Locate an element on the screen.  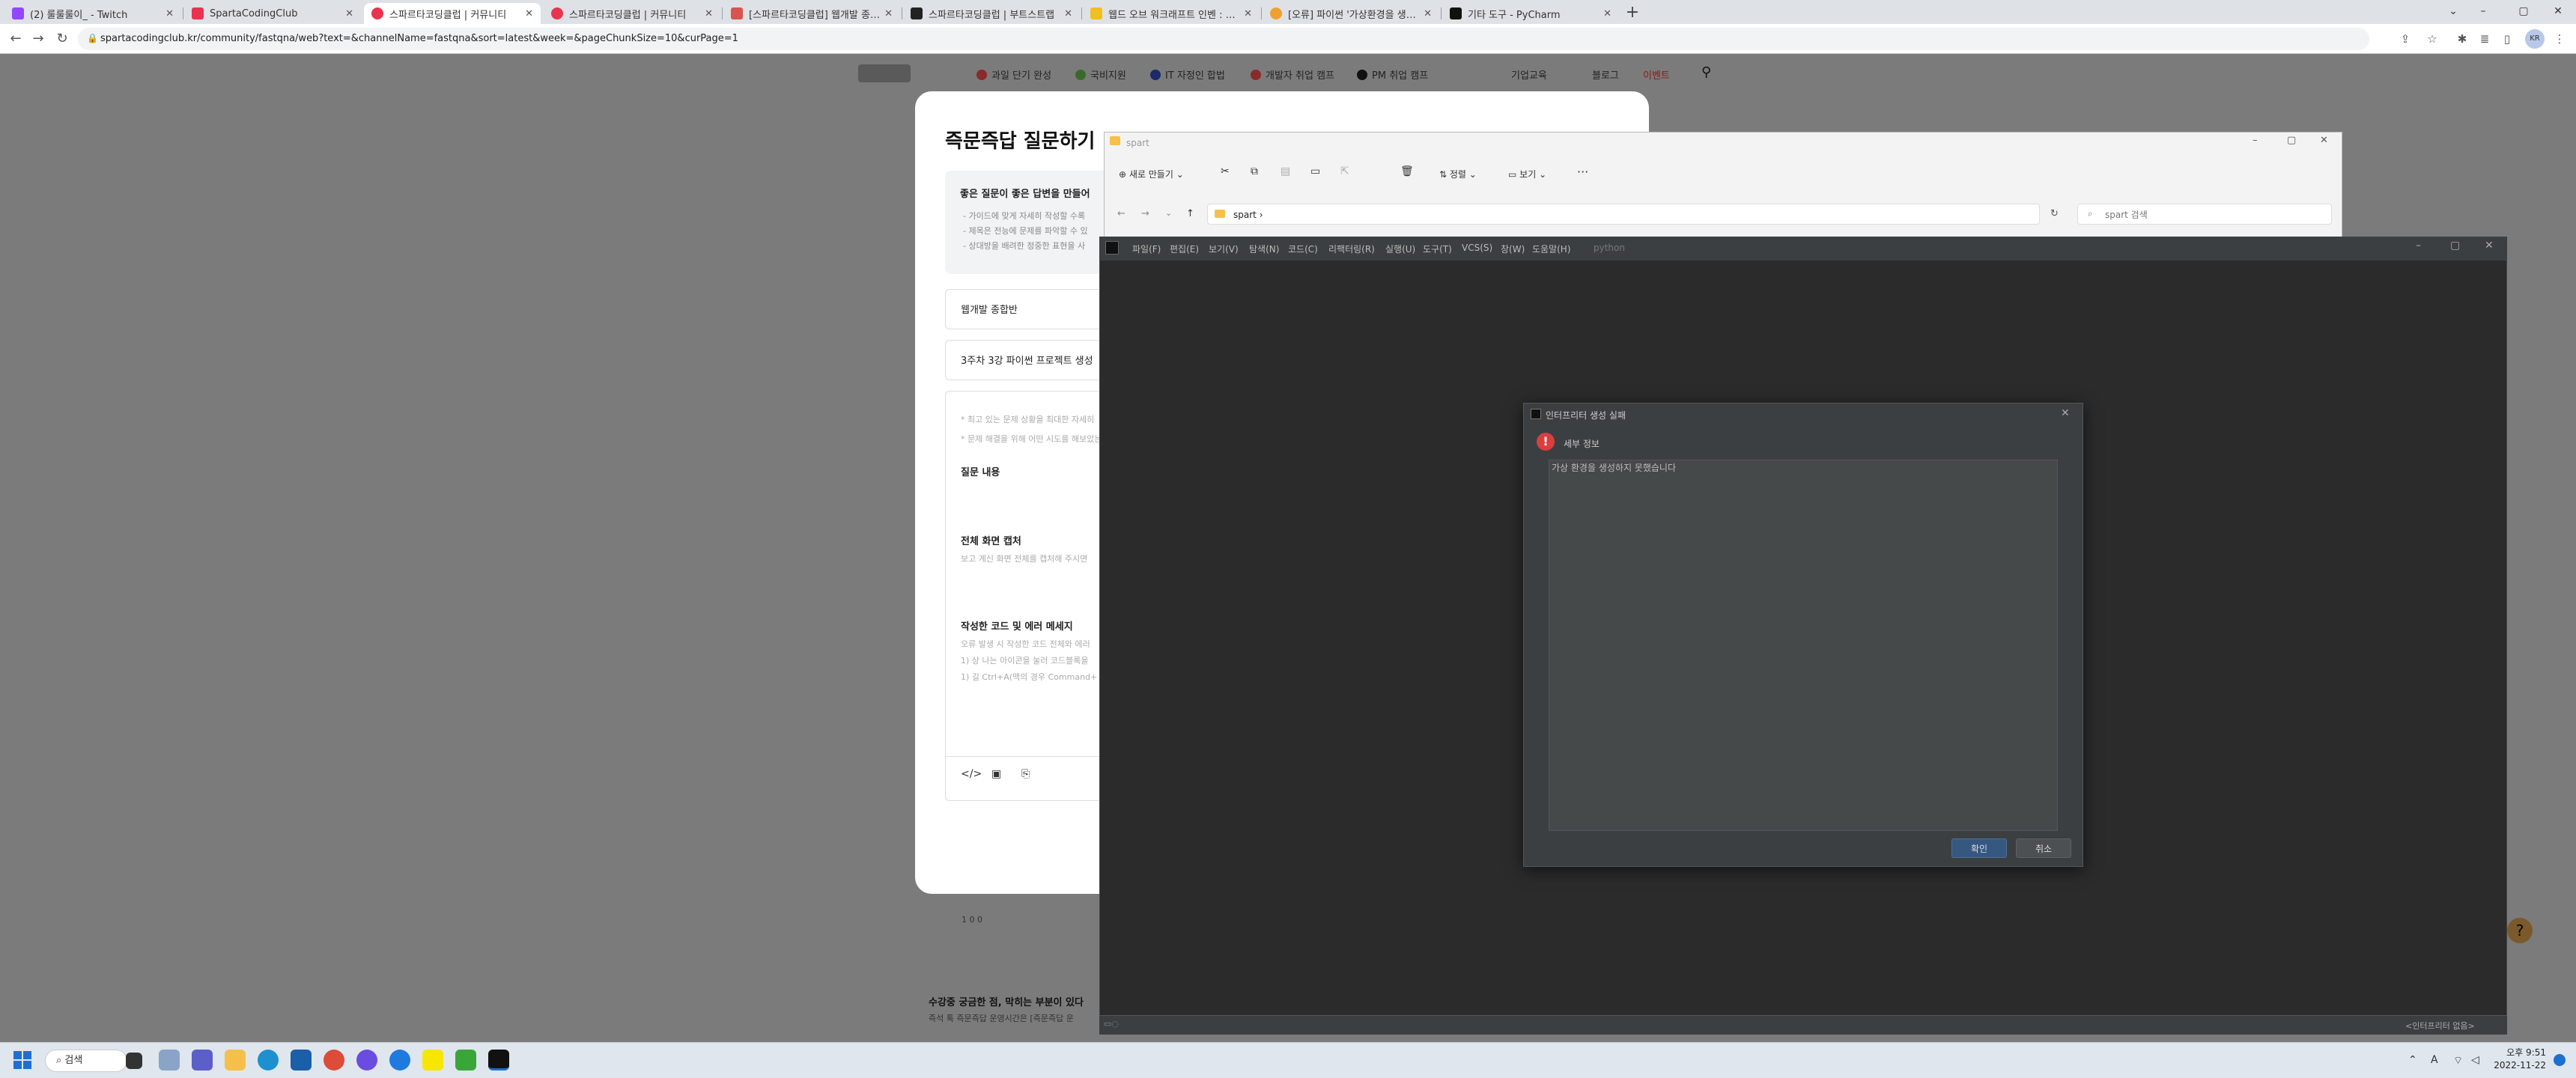
paste-icon: ▤ is located at coordinates (1285, 171).